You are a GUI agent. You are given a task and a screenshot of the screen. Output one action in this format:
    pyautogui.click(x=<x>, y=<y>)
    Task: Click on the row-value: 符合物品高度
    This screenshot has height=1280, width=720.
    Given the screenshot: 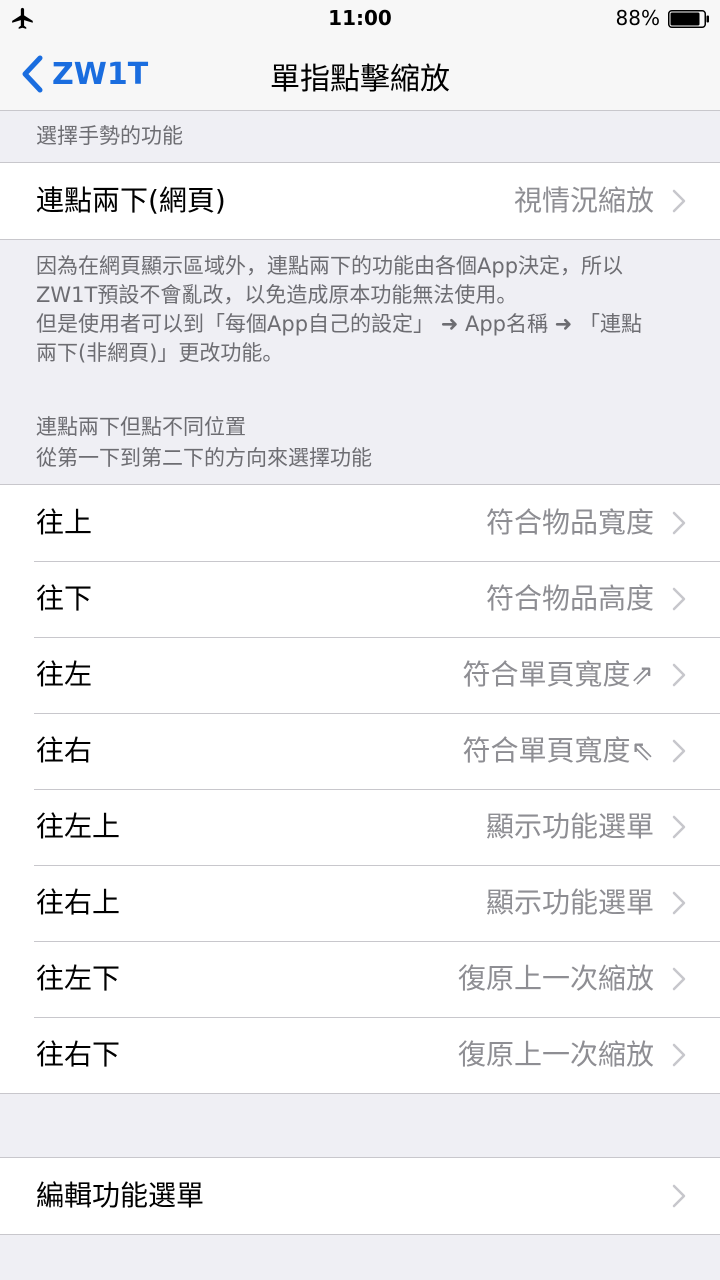 What is the action you would take?
    pyautogui.click(x=569, y=598)
    